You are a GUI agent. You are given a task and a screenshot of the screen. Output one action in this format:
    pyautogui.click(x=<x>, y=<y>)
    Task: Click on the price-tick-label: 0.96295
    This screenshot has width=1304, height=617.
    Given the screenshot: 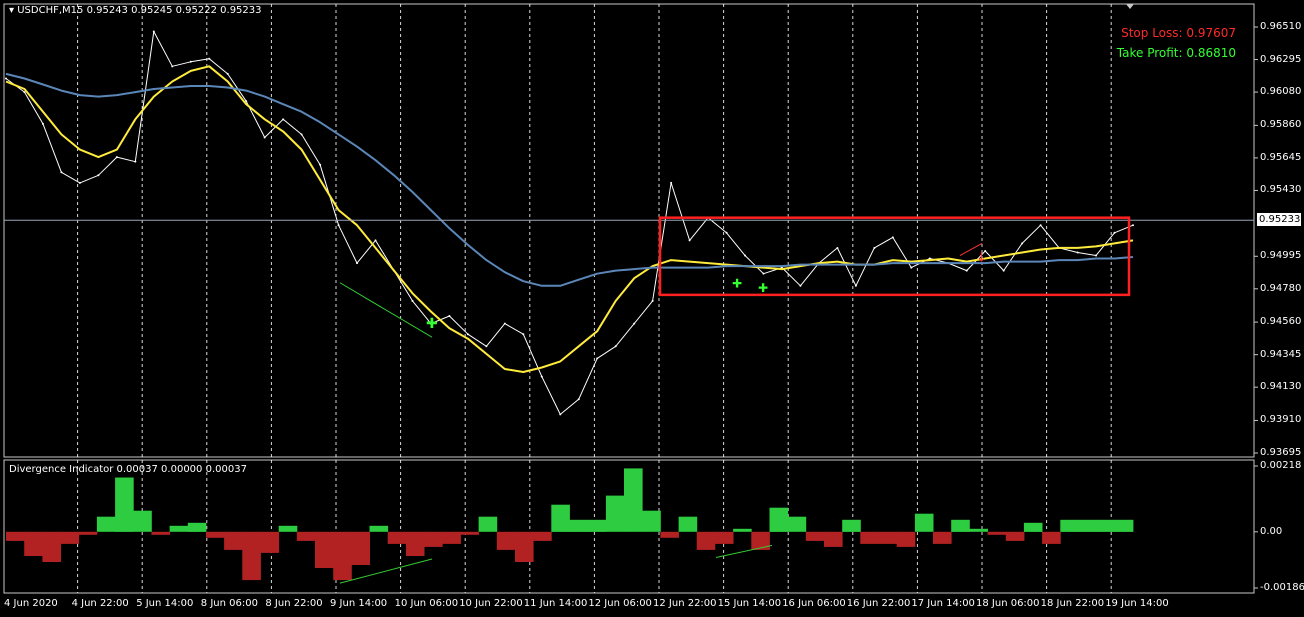 What is the action you would take?
    pyautogui.click(x=1281, y=59)
    